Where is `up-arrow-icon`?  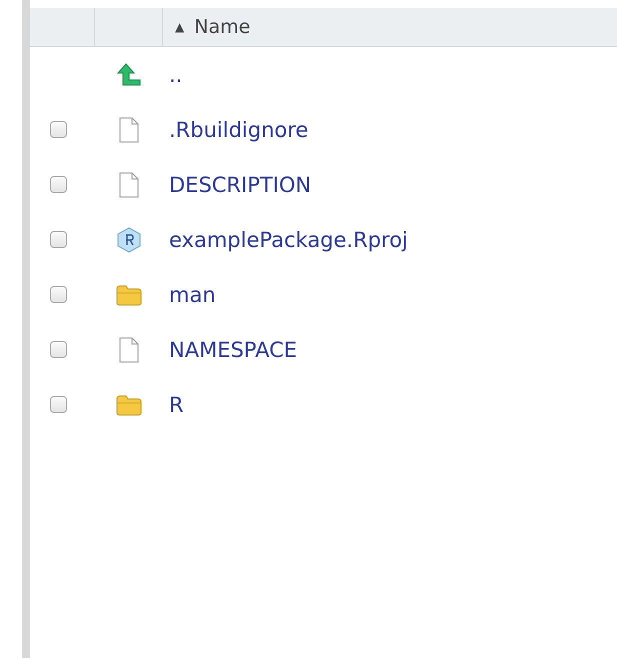
up-arrow-icon is located at coordinates (129, 75).